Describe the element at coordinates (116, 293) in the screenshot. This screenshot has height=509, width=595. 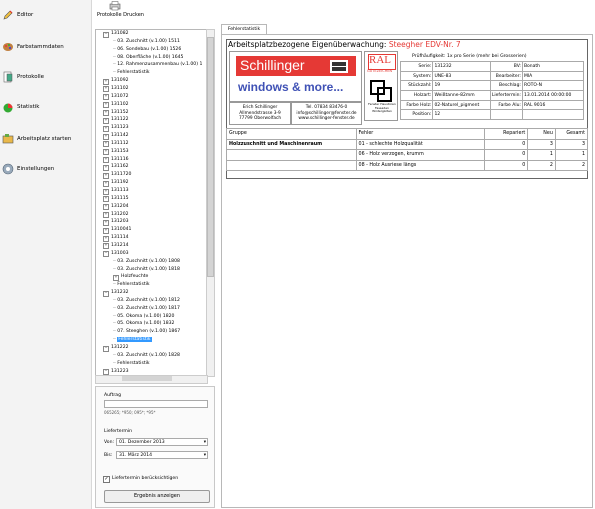
I see `tree-item: −131232` at that location.